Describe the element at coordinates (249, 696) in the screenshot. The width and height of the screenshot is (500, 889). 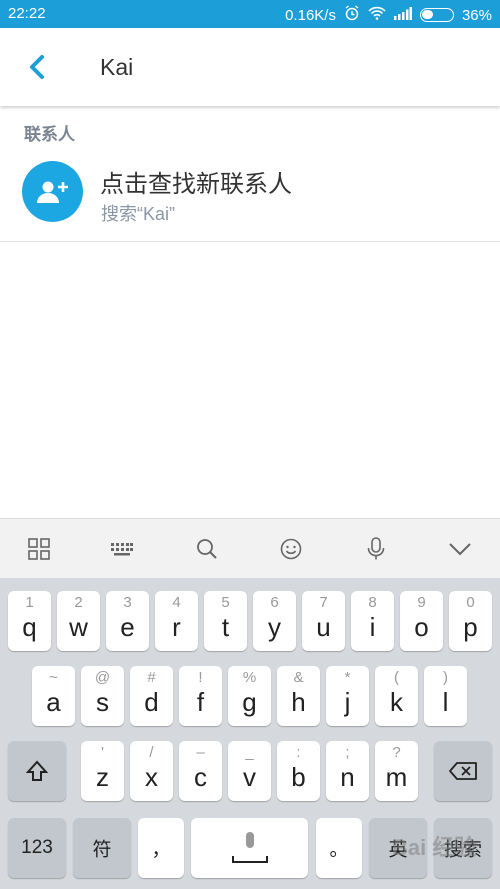
I see `key-g: % g` at that location.